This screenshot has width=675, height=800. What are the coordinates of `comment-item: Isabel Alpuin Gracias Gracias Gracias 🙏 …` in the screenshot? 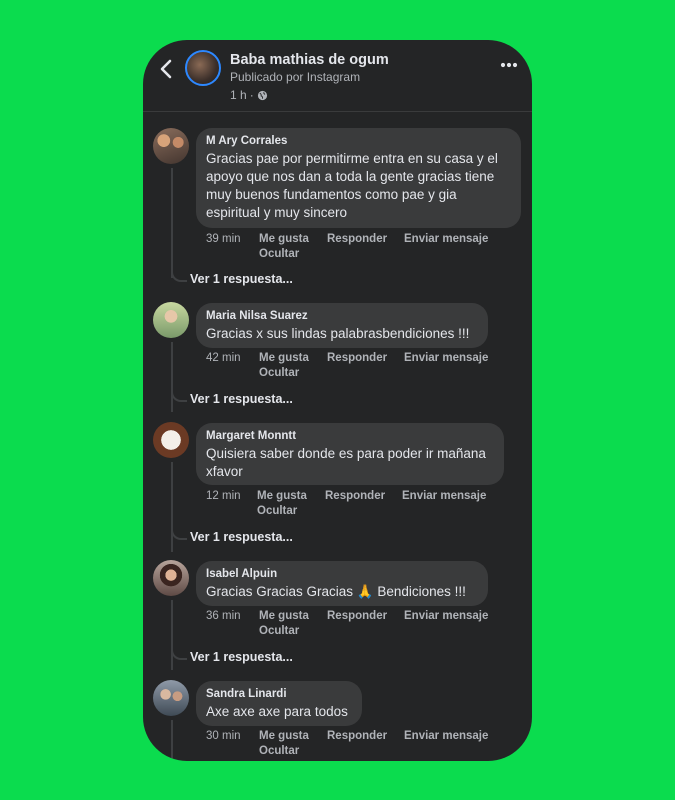 It's located at (337, 624).